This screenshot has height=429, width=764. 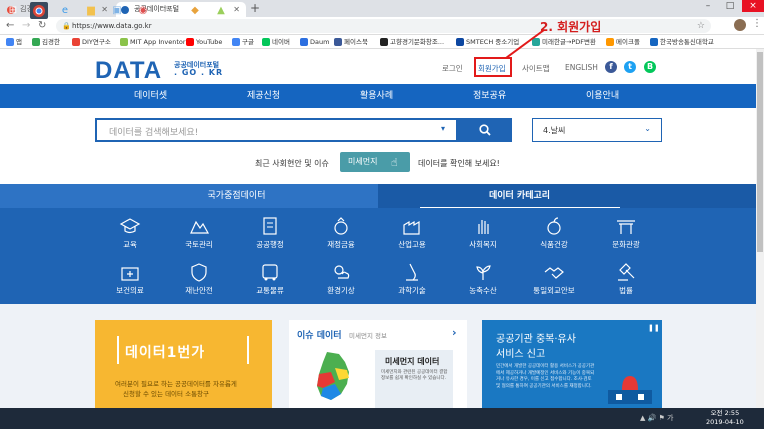 What do you see at coordinates (130, 233) in the screenshot?
I see `category-education: 교육` at bounding box center [130, 233].